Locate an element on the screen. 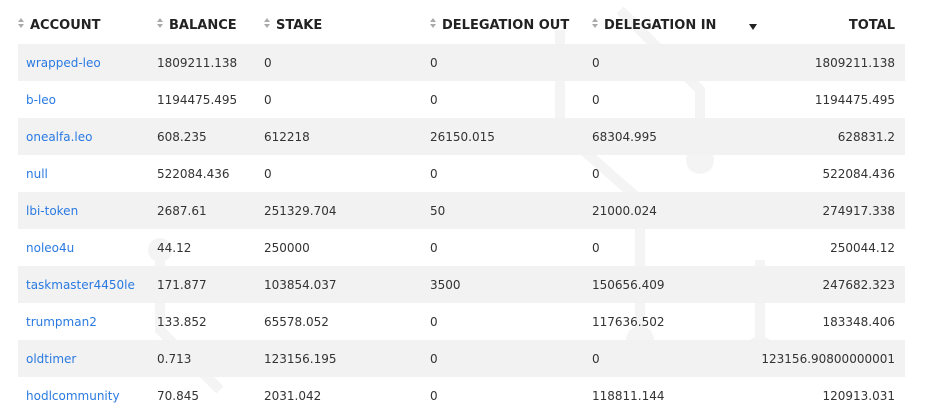 The image size is (929, 419). cell-account: taskmaster4450le is located at coordinates (87, 284).